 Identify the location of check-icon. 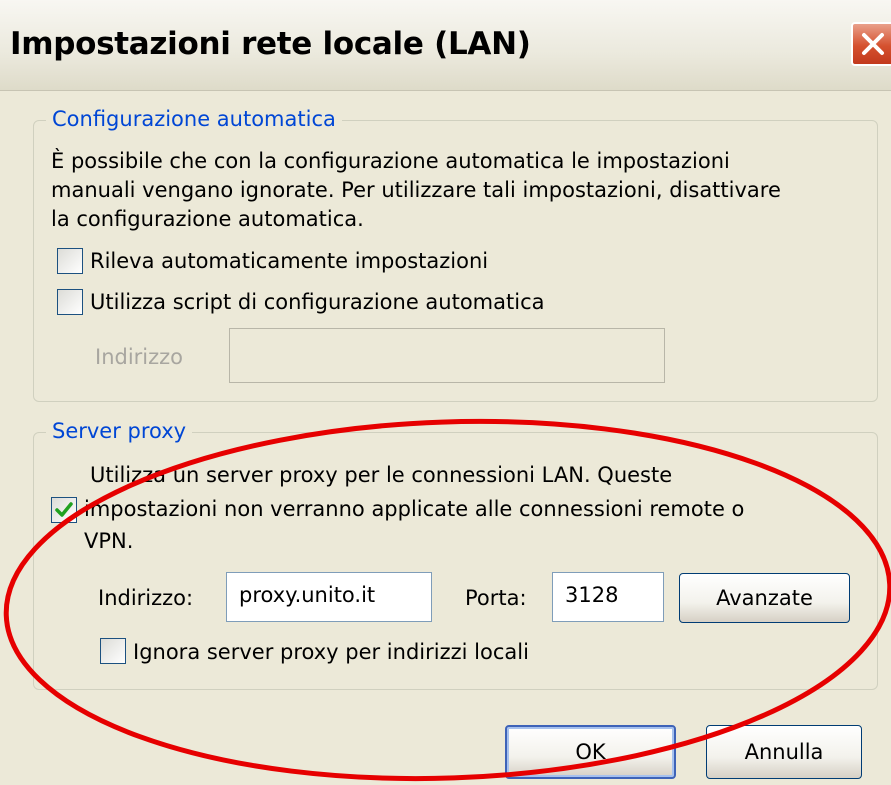
(64, 509).